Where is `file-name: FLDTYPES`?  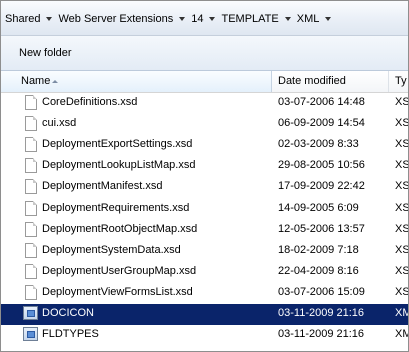
file-name: FLDTYPES is located at coordinates (70, 334).